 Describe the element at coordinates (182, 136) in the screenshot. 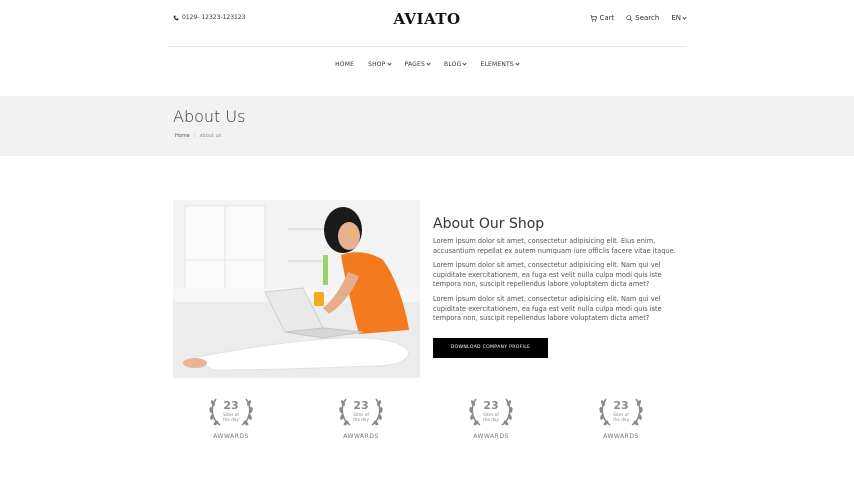

I see `breadcrumb-home: Home` at that location.